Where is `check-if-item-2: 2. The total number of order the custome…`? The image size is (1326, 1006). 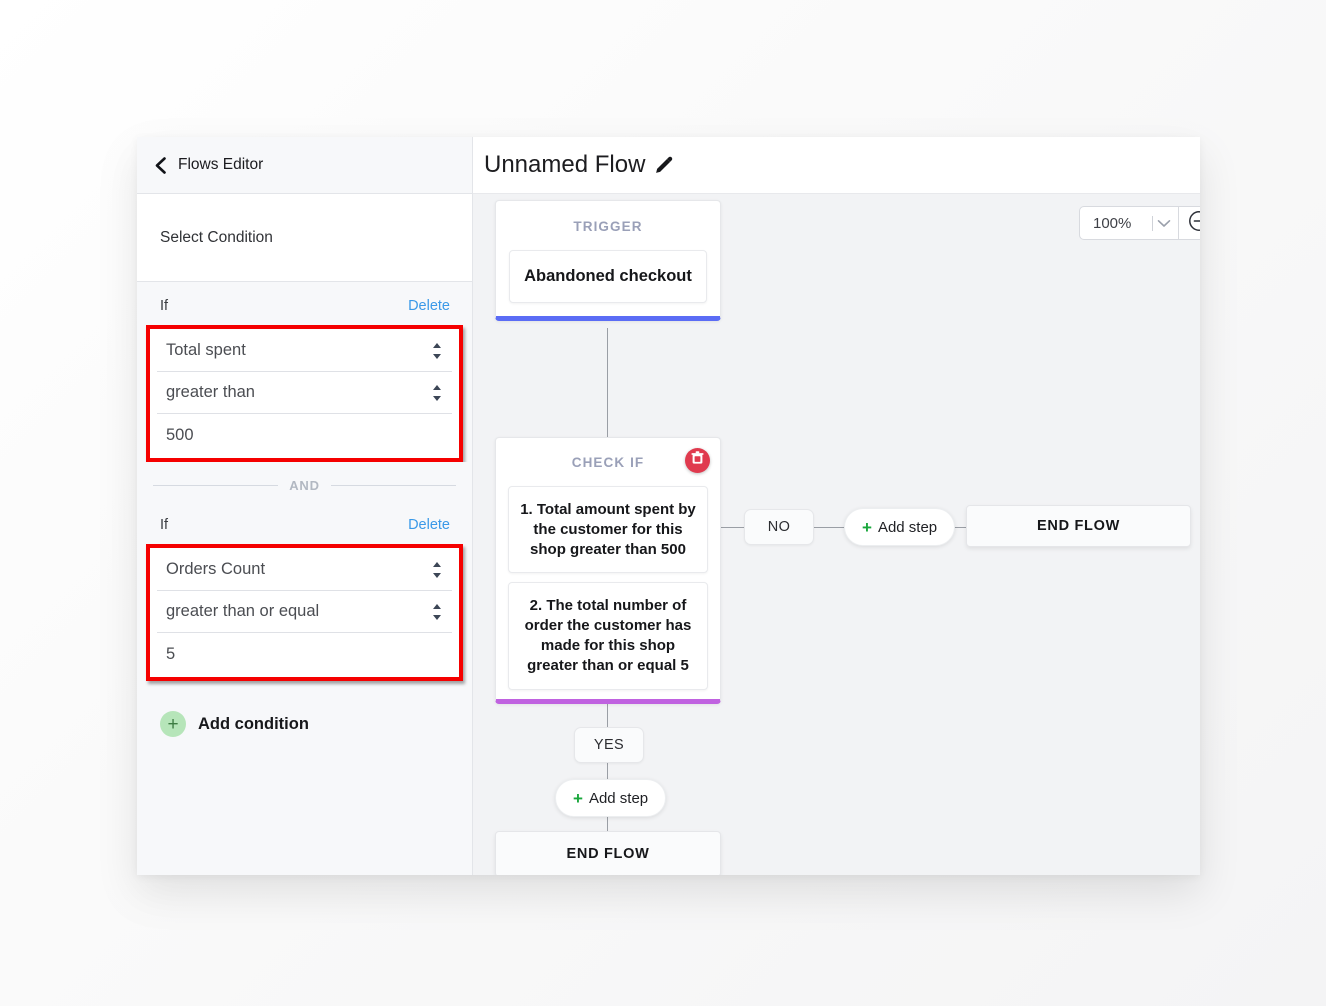 check-if-item-2: 2. The total number of order the custome… is located at coordinates (608, 636).